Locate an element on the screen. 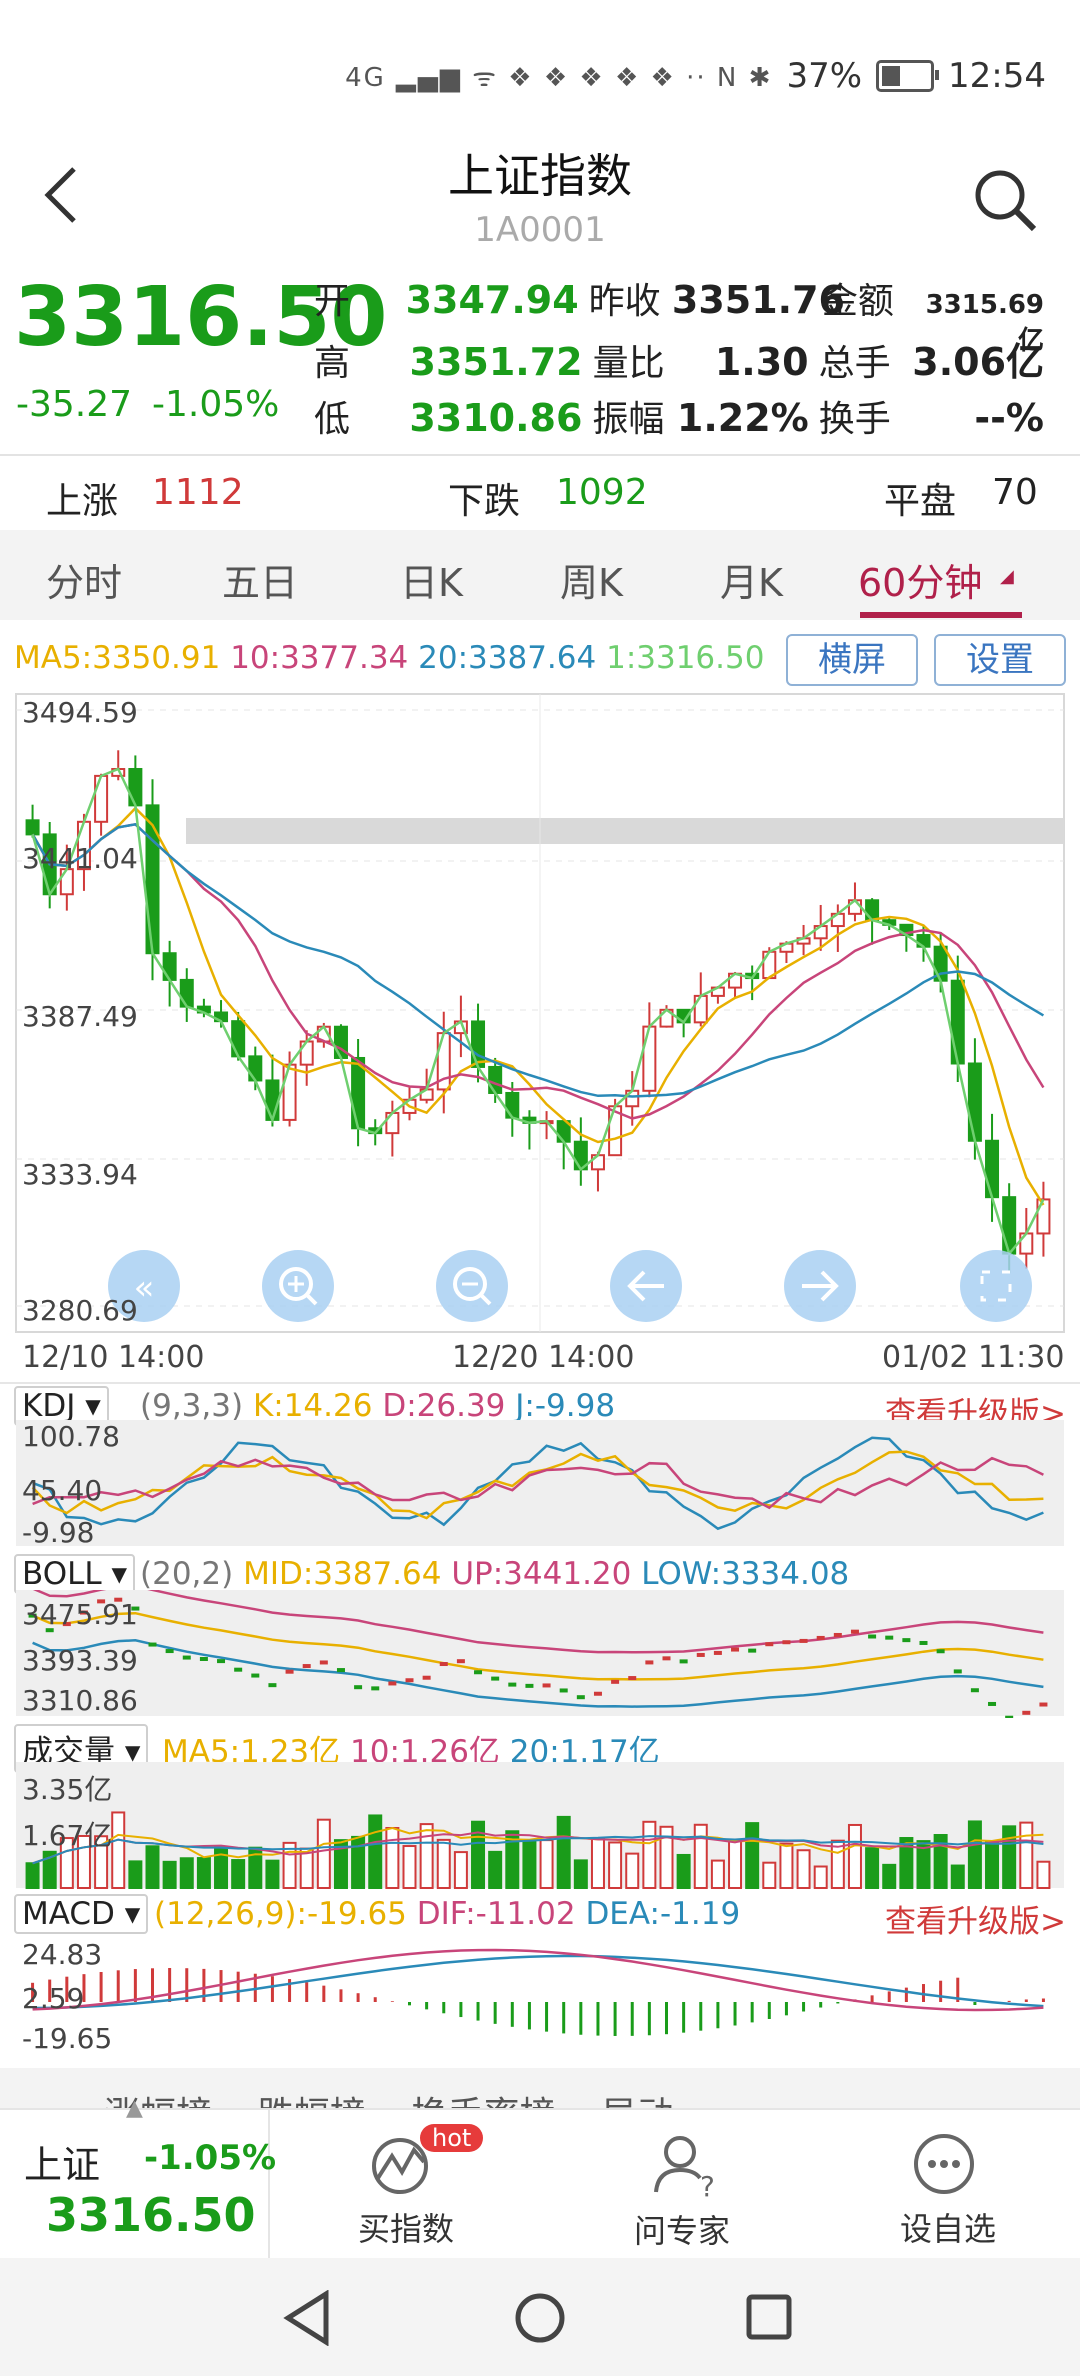 The height and width of the screenshot is (2376, 1080). period-tabs: 分时 五日 日K 周K 月K 60分钟 ◢ is located at coordinates (540, 575).